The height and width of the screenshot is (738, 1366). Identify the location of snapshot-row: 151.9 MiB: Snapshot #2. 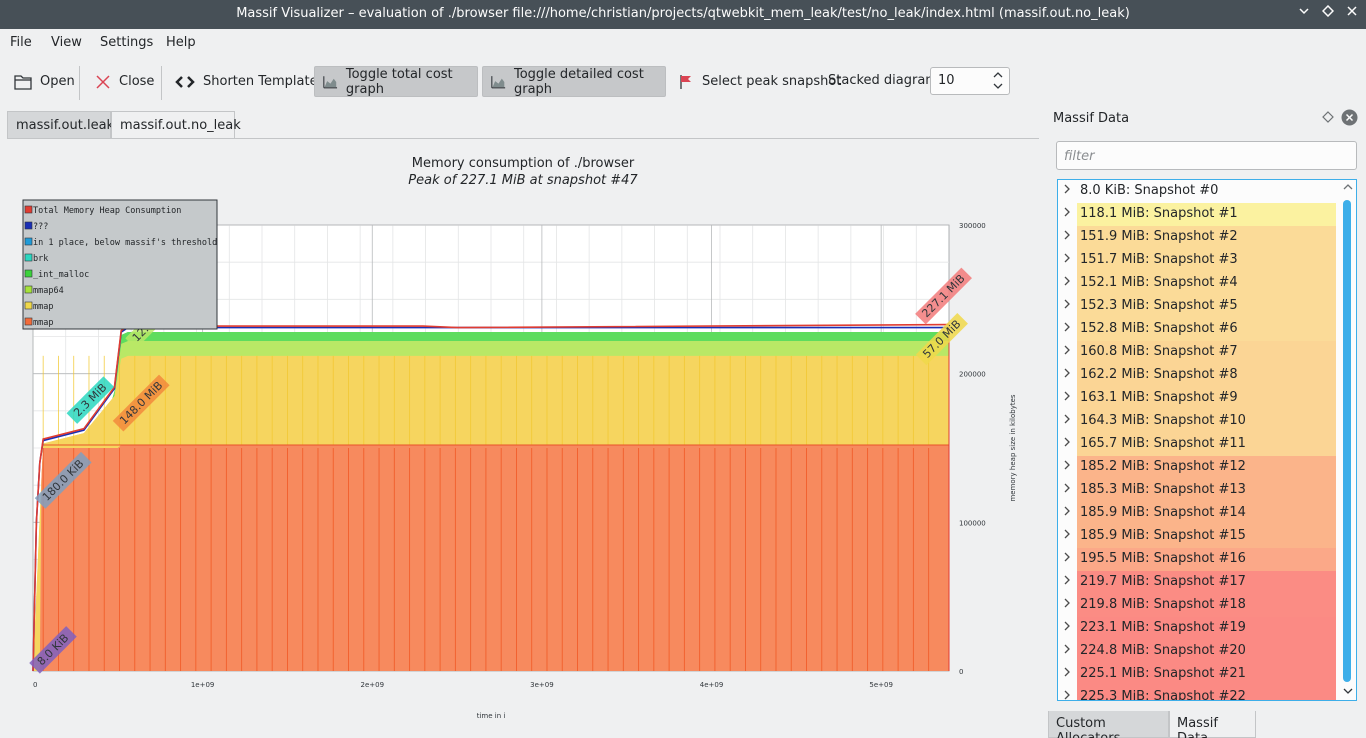
(1198, 237).